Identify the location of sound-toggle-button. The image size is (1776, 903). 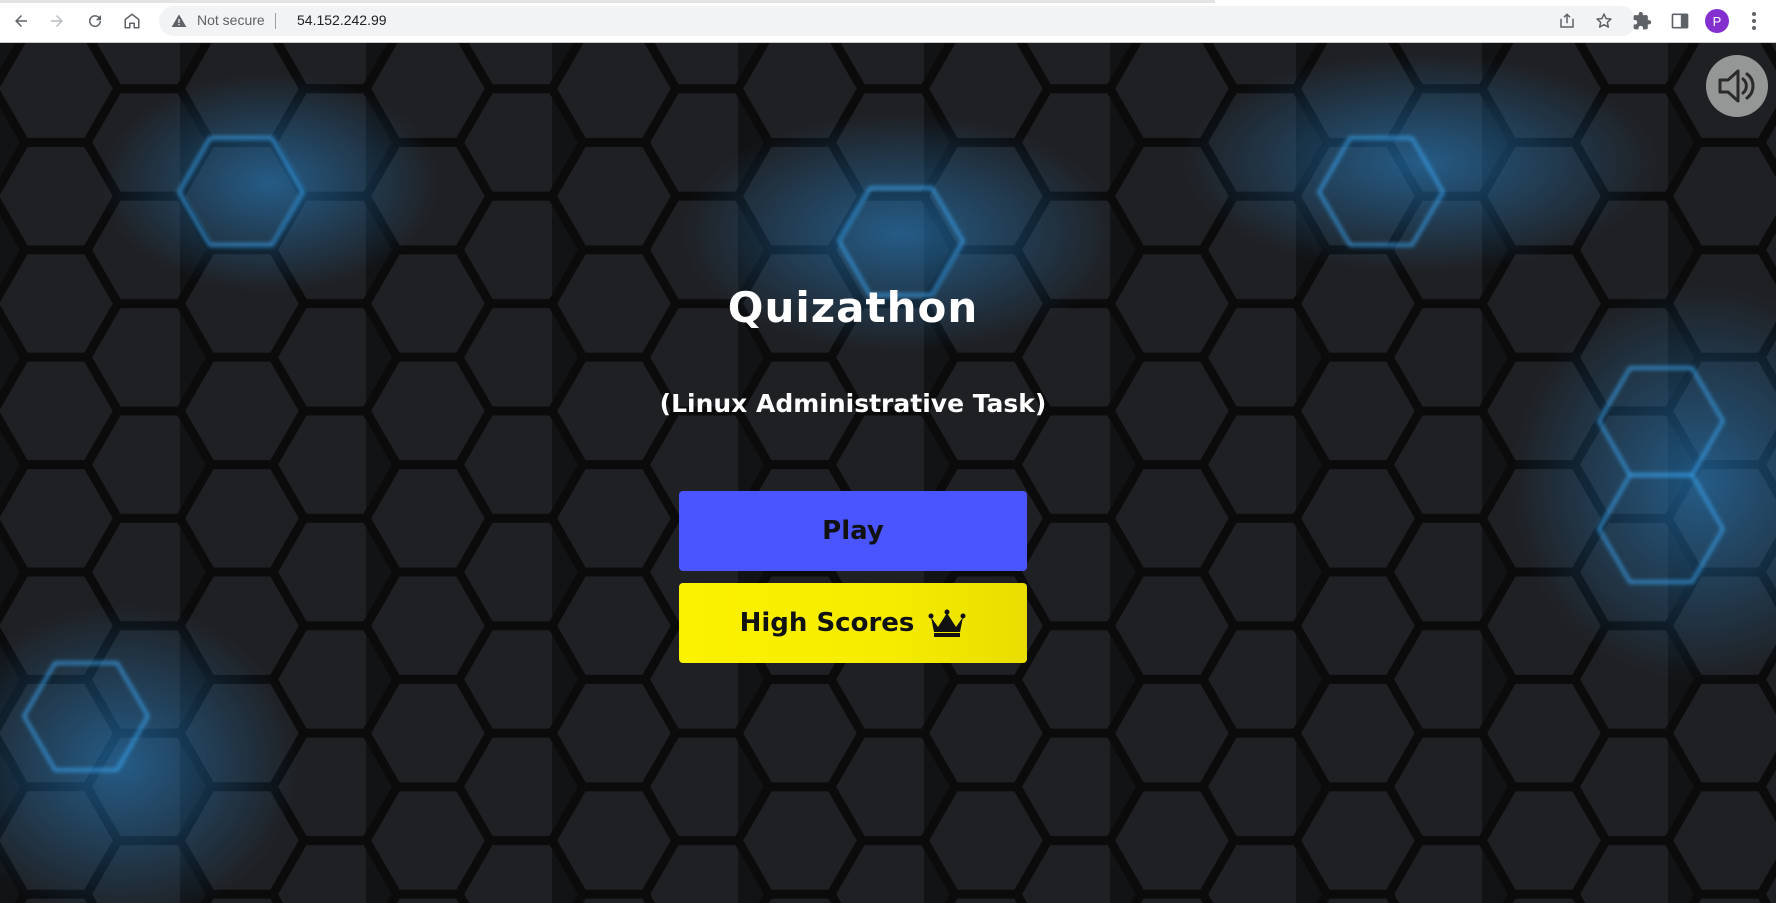
(1737, 86).